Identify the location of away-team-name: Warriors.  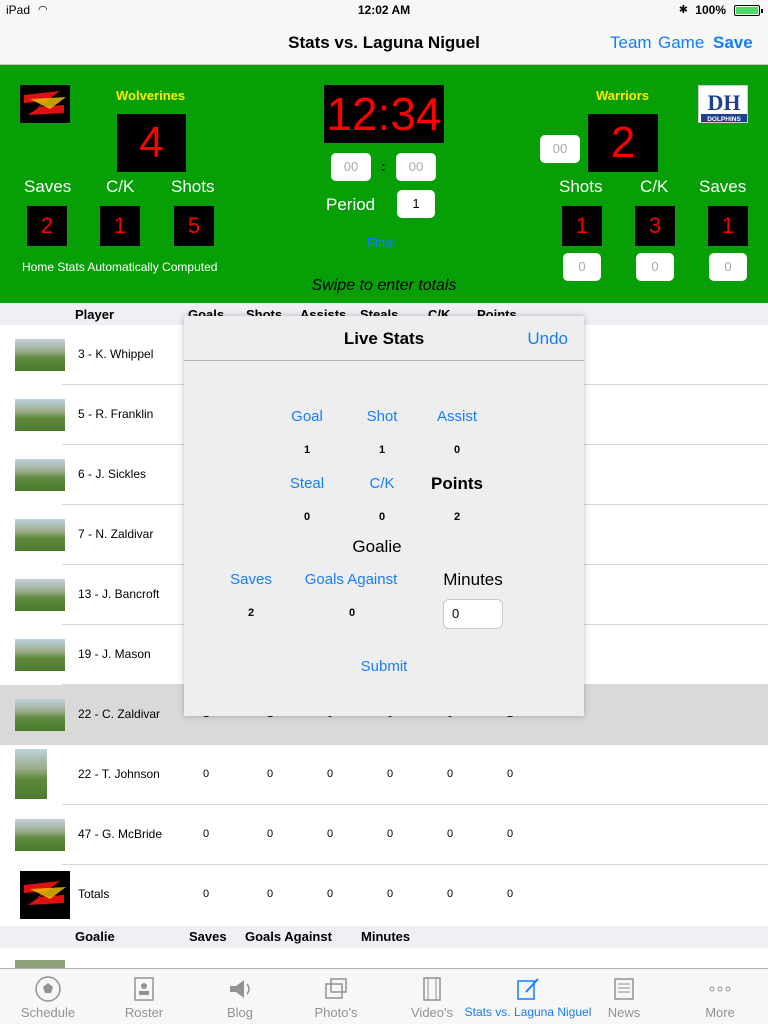
(622, 95).